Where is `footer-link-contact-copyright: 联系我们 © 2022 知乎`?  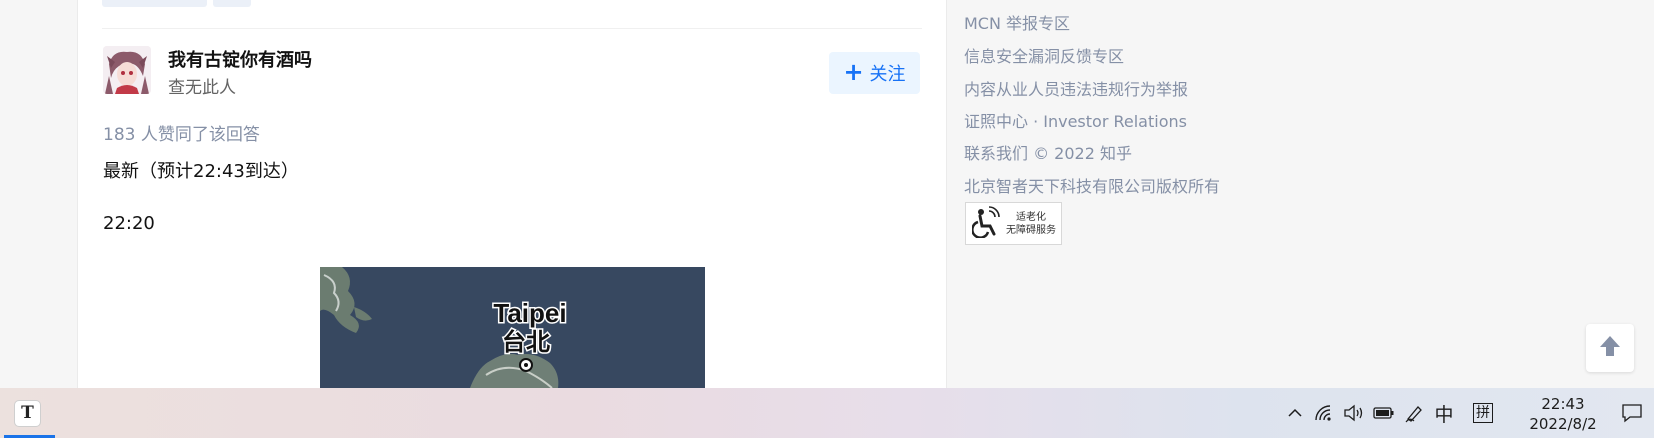
footer-link-contact-copyright: 联系我们 © 2022 知乎 is located at coordinates (1048, 152).